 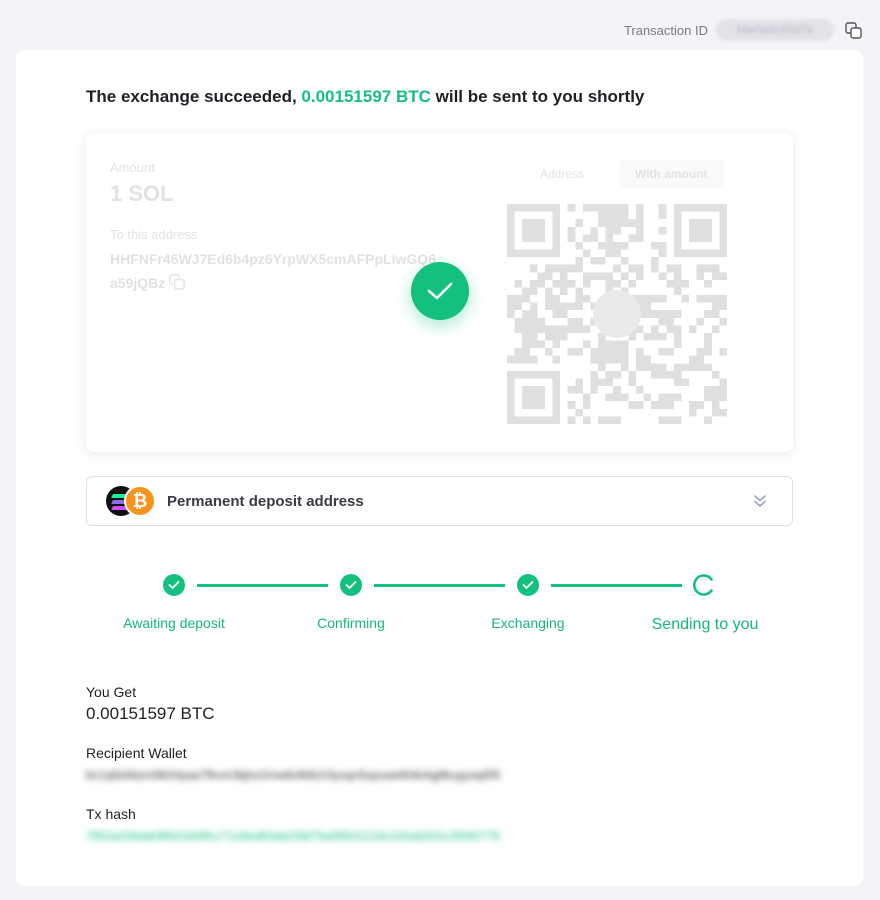 I want to click on tab-address: Address, so click(x=562, y=174).